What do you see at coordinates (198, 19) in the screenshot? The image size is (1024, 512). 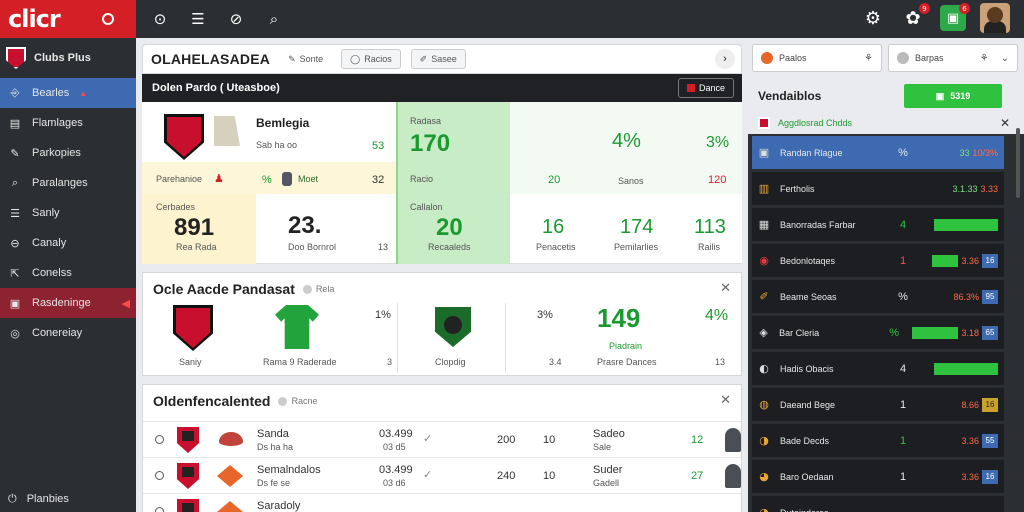 I see `menu-icon: ☰` at bounding box center [198, 19].